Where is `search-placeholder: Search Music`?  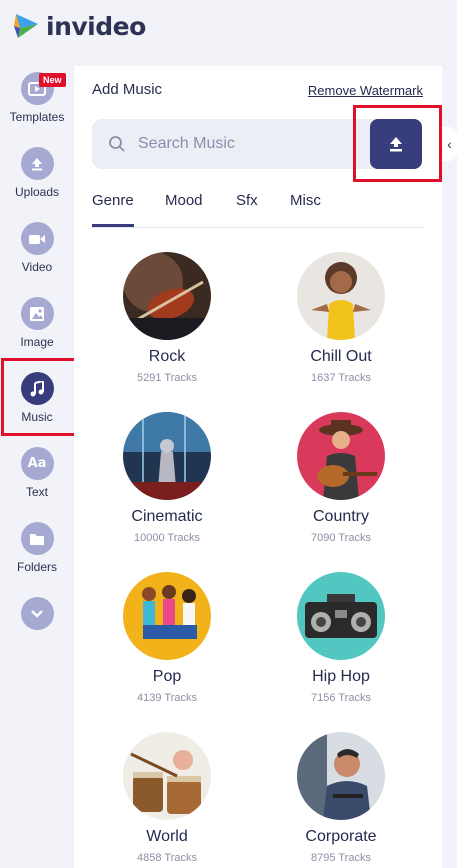 search-placeholder: Search Music is located at coordinates (186, 143).